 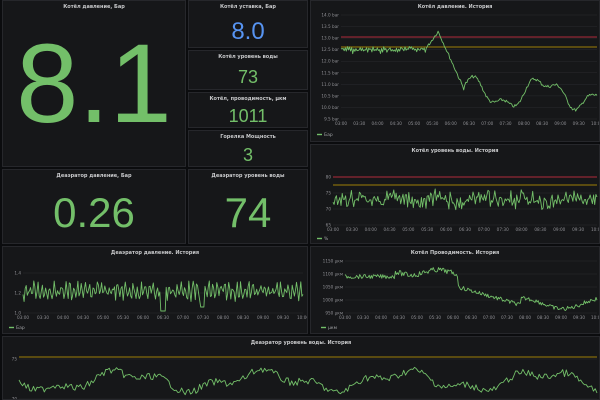 What do you see at coordinates (333, 300) in the screenshot?
I see `y-tick-label: 1000 µкм` at bounding box center [333, 300].